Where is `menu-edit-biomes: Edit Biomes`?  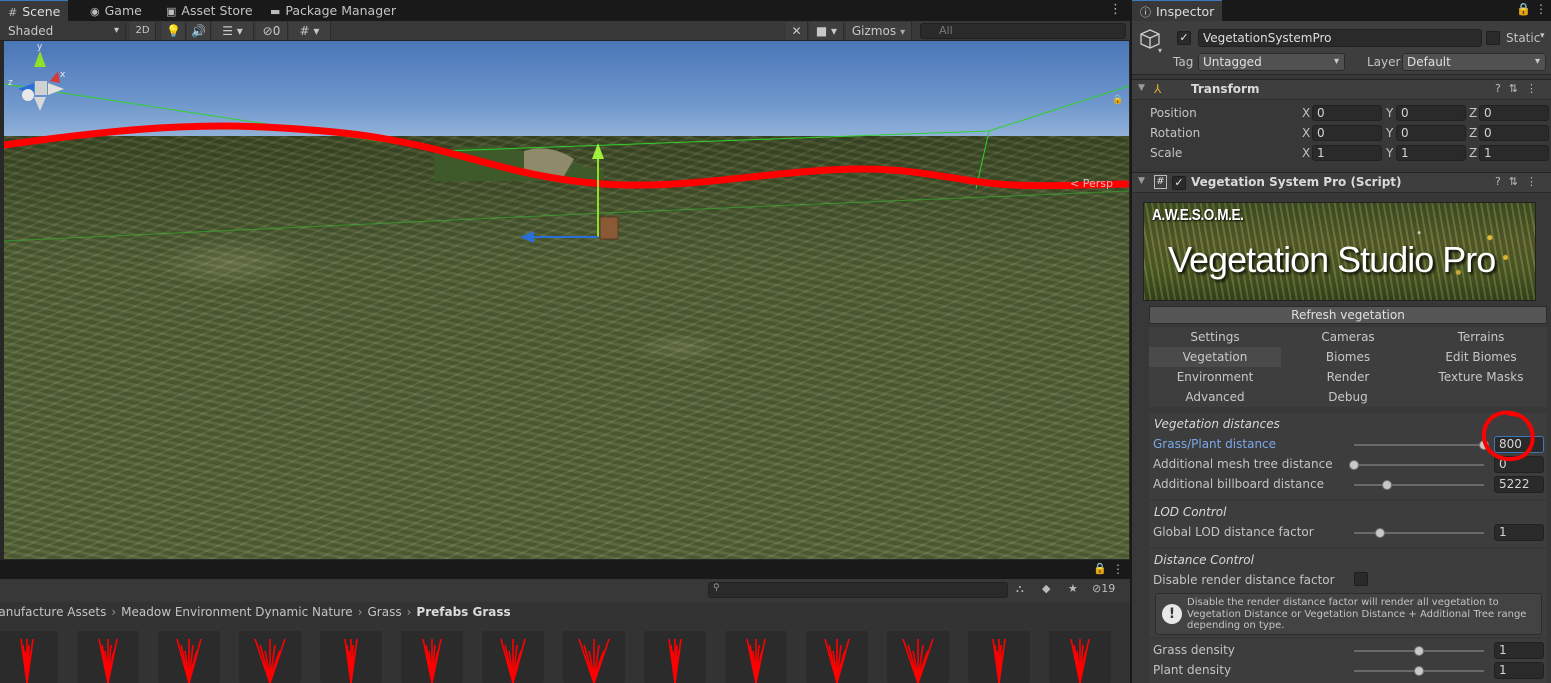
menu-edit-biomes: Edit Biomes is located at coordinates (1481, 357).